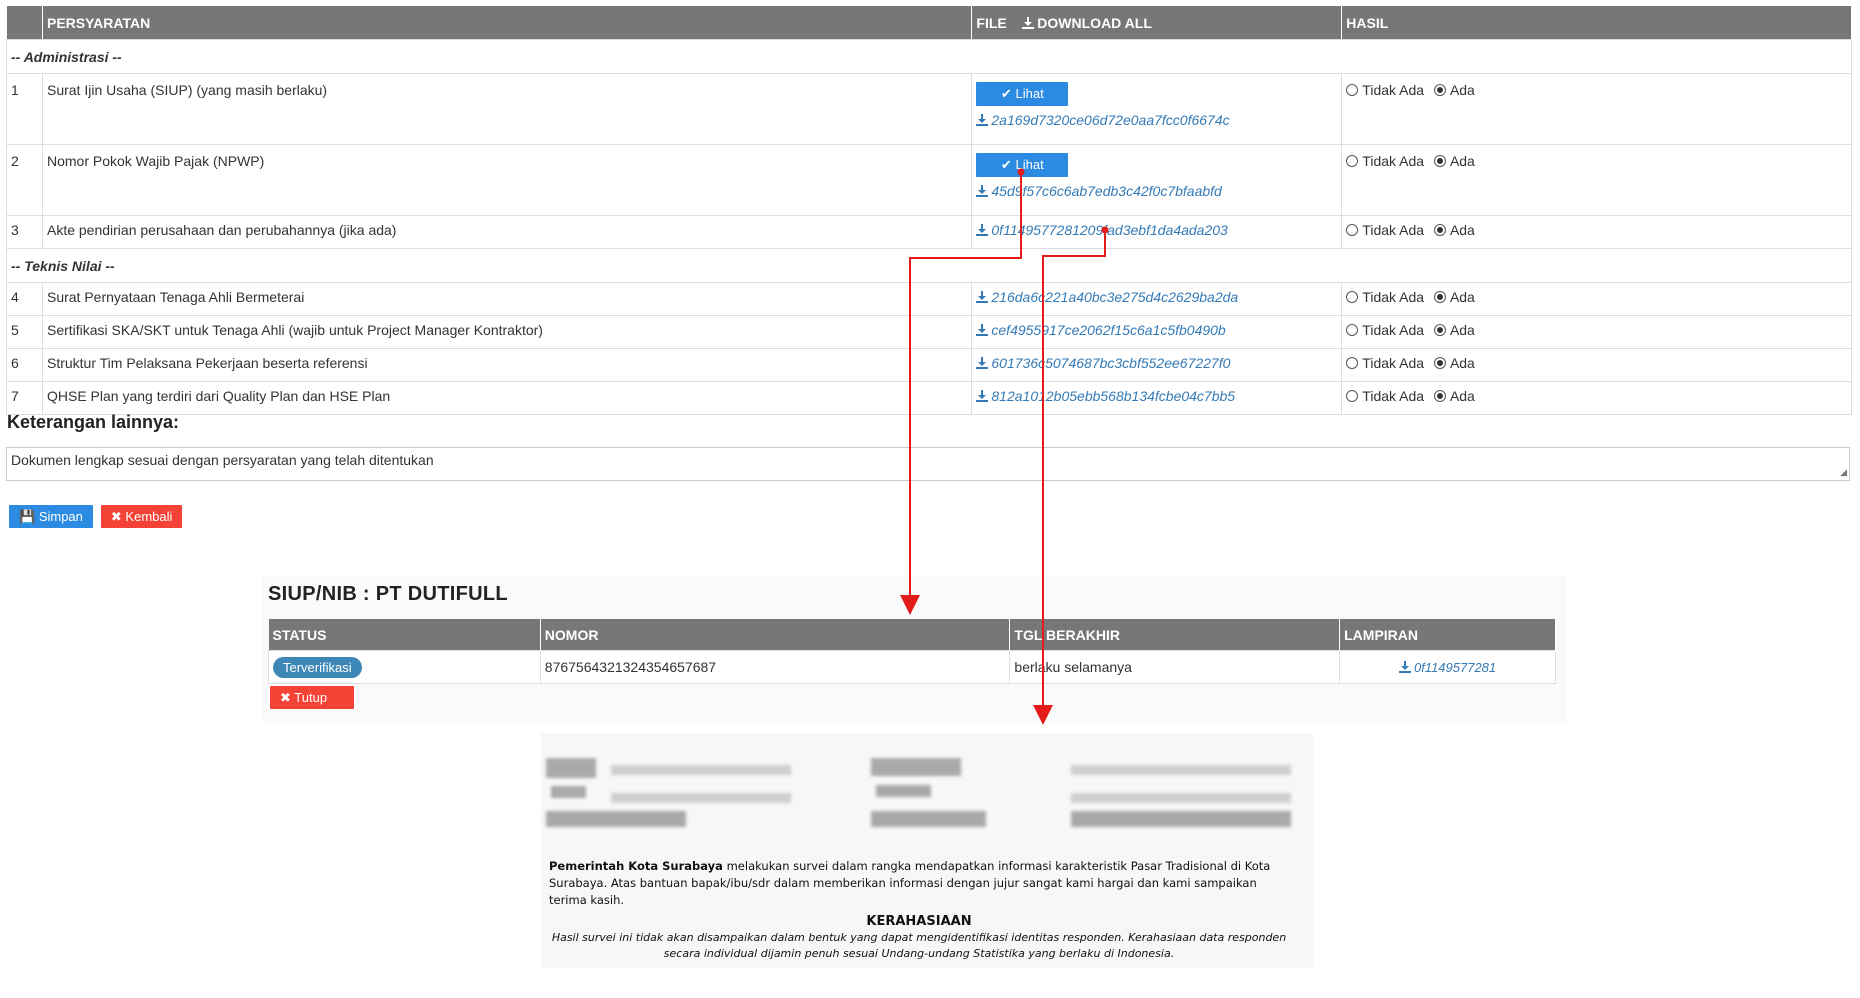 Image resolution: width=1860 pixels, height=998 pixels. What do you see at coordinates (1069, 477) in the screenshot?
I see `annotation-arrow-document` at bounding box center [1069, 477].